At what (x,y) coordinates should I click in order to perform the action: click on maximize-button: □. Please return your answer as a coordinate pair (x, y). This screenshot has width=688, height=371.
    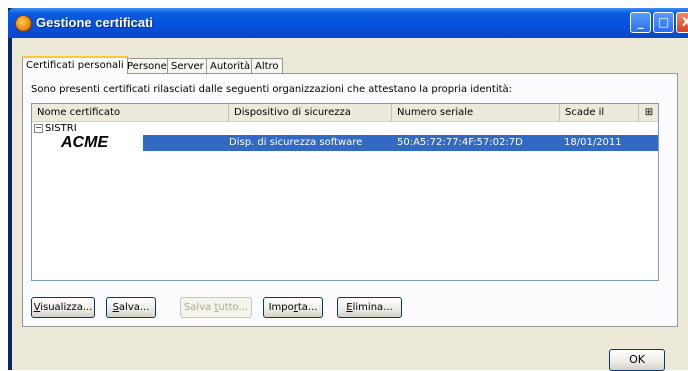
    Looking at the image, I should click on (663, 22).